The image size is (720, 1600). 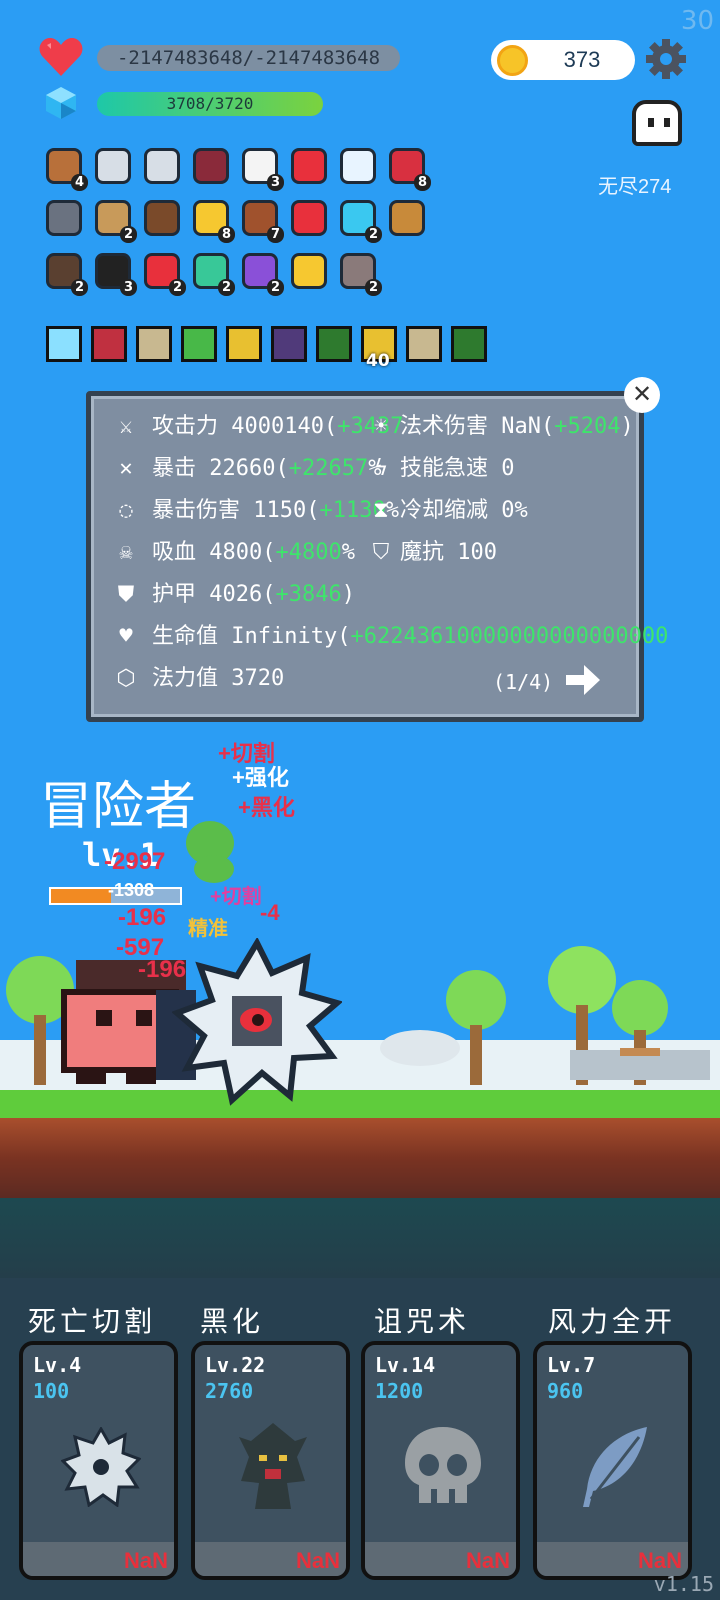 What do you see at coordinates (131, 890) in the screenshot?
I see `damage-number: -1308` at bounding box center [131, 890].